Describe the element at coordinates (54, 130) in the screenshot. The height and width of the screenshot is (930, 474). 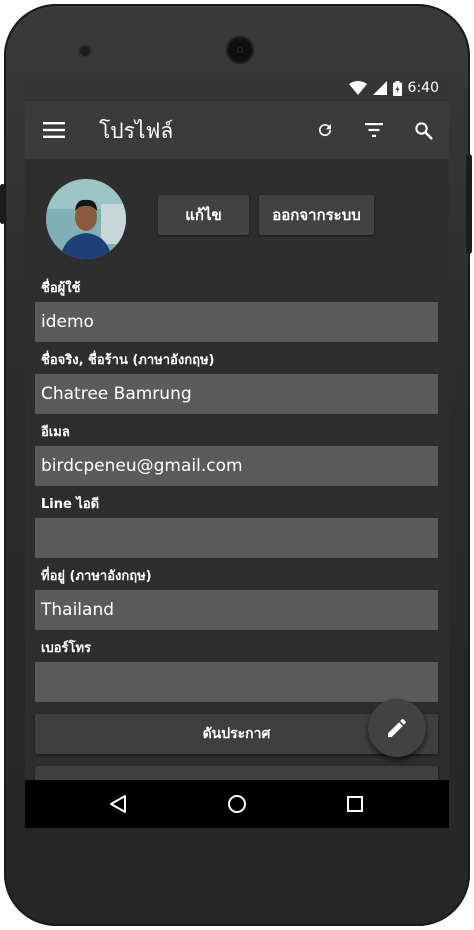
I see `menu-icon` at that location.